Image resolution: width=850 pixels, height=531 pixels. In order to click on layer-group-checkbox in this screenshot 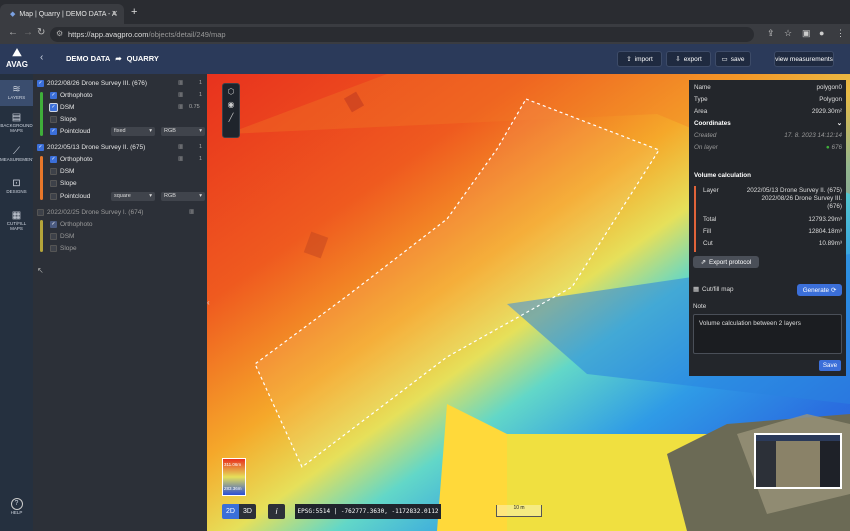, I will do `click(40, 212)`.